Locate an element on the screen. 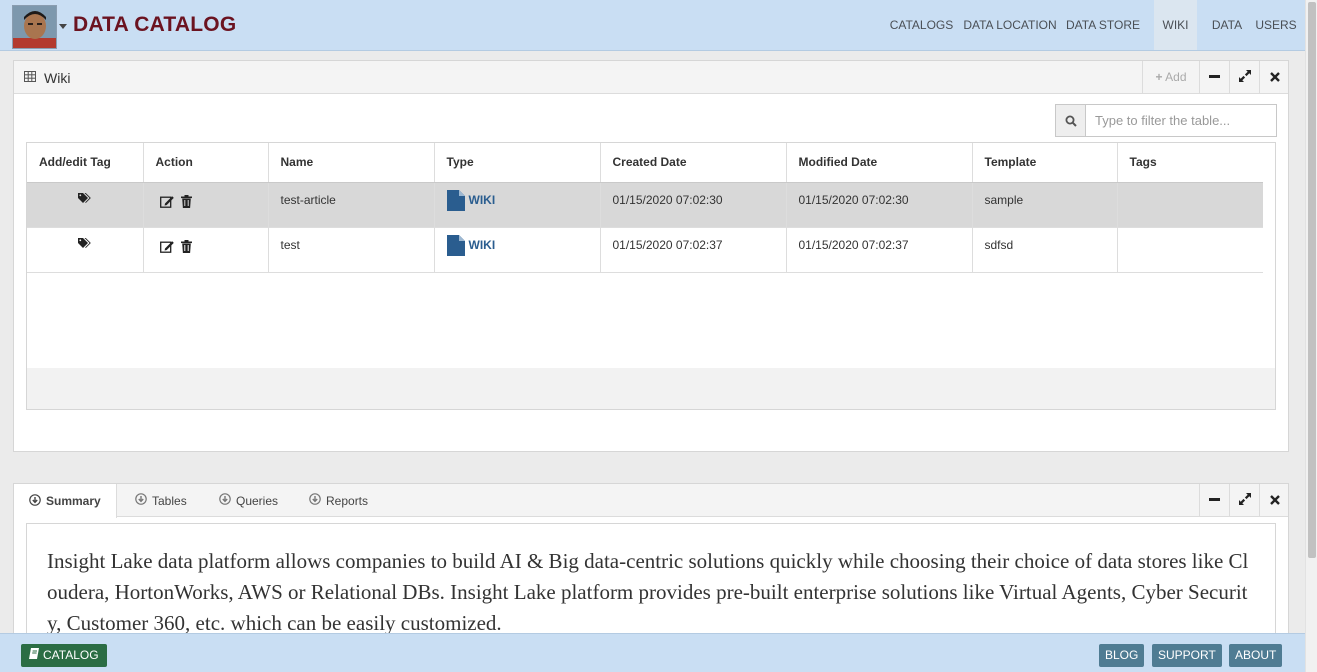 This screenshot has width=1317, height=672. column-header-template: Template is located at coordinates (1045, 163).